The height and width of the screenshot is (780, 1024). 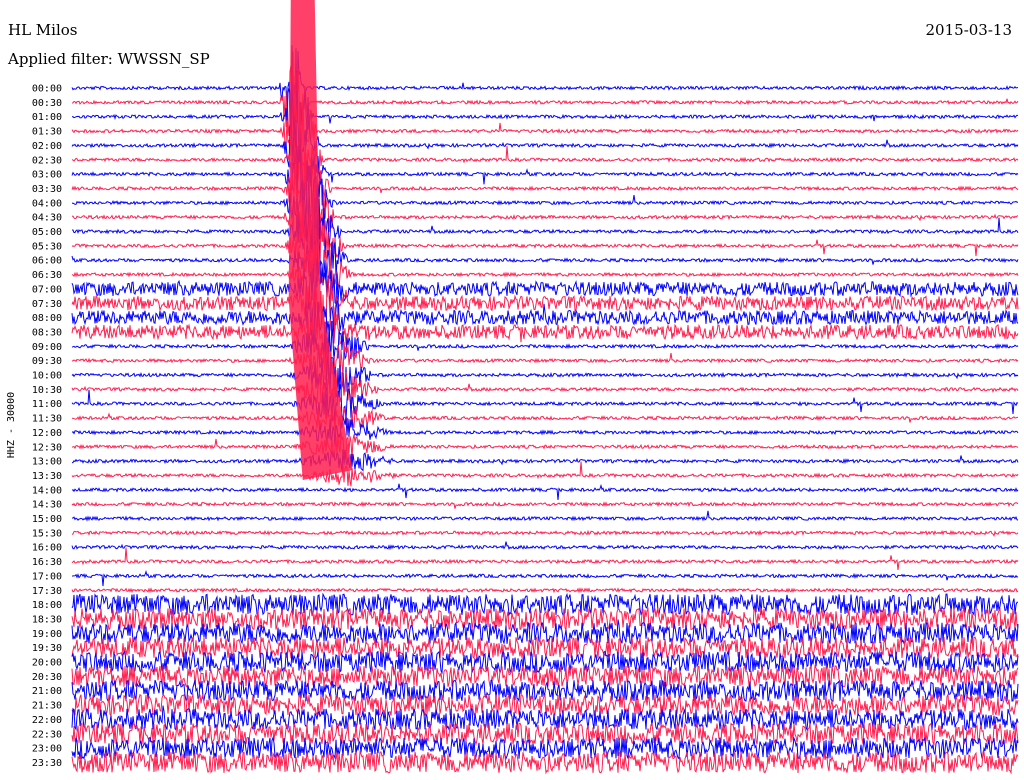 What do you see at coordinates (47, 189) in the screenshot?
I see `row-tick-label: 03:30` at bounding box center [47, 189].